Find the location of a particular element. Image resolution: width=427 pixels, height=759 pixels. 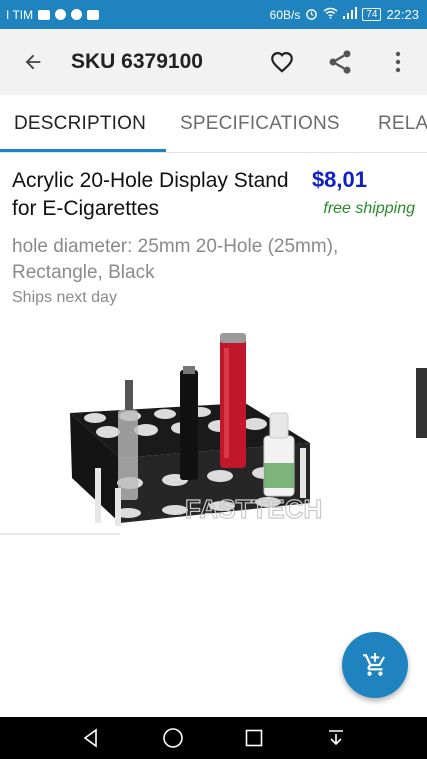

tab-description: DESCRIPTION is located at coordinates (80, 123).